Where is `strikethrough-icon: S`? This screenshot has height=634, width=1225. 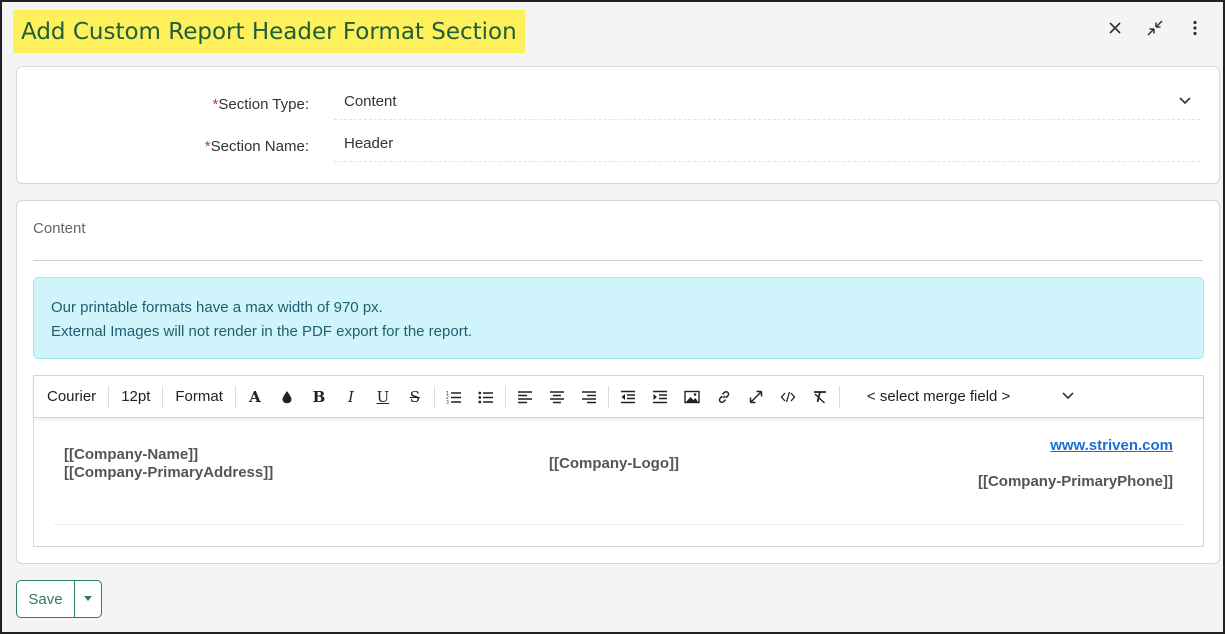
strikethrough-icon: S is located at coordinates (415, 397).